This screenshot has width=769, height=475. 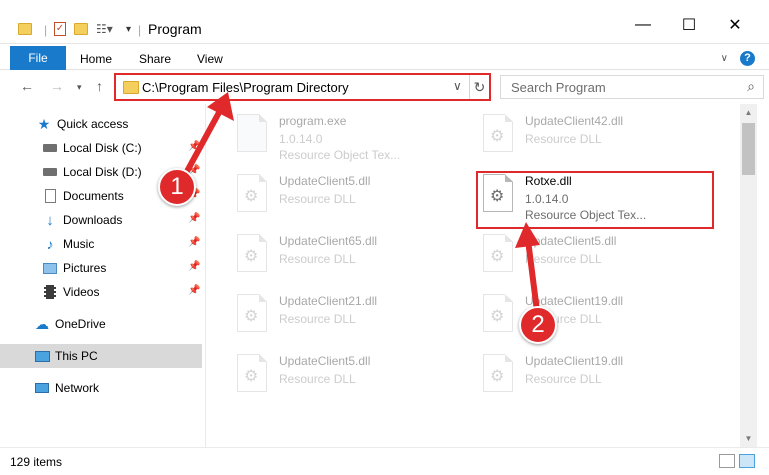 What do you see at coordinates (77, 388) in the screenshot?
I see `sidebar-item-label: Network` at bounding box center [77, 388].